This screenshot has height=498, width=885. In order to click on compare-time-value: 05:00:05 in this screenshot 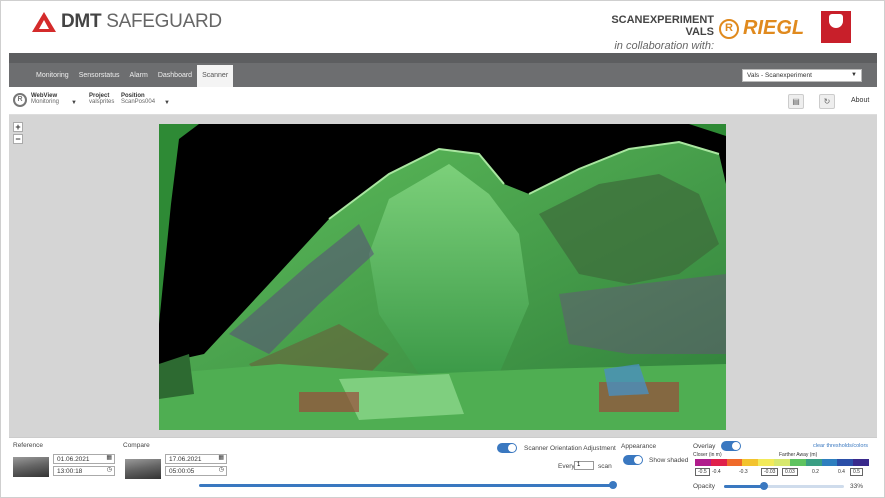, I will do `click(182, 471)`.